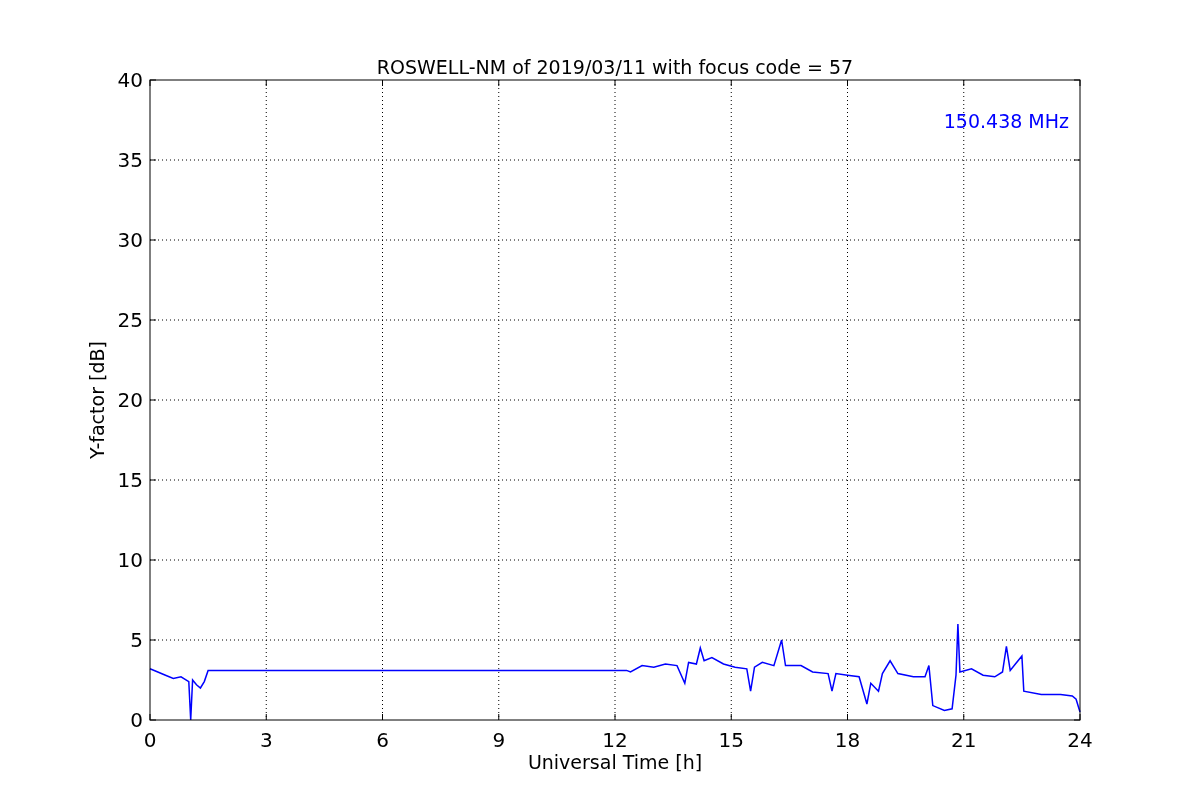 The height and width of the screenshot is (800, 1200). I want to click on tick-label: 40, so click(130, 80).